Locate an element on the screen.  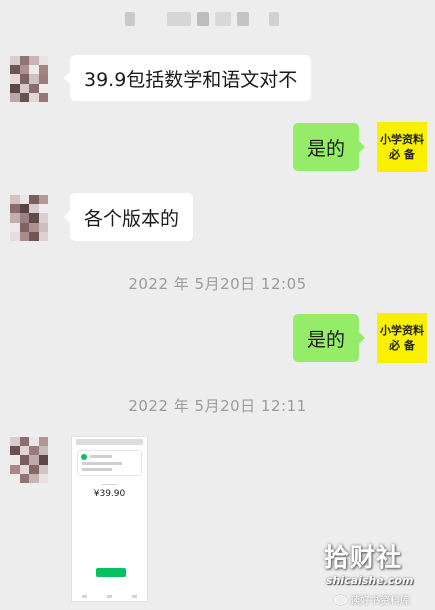
chat-title-blurred is located at coordinates (202, 19).